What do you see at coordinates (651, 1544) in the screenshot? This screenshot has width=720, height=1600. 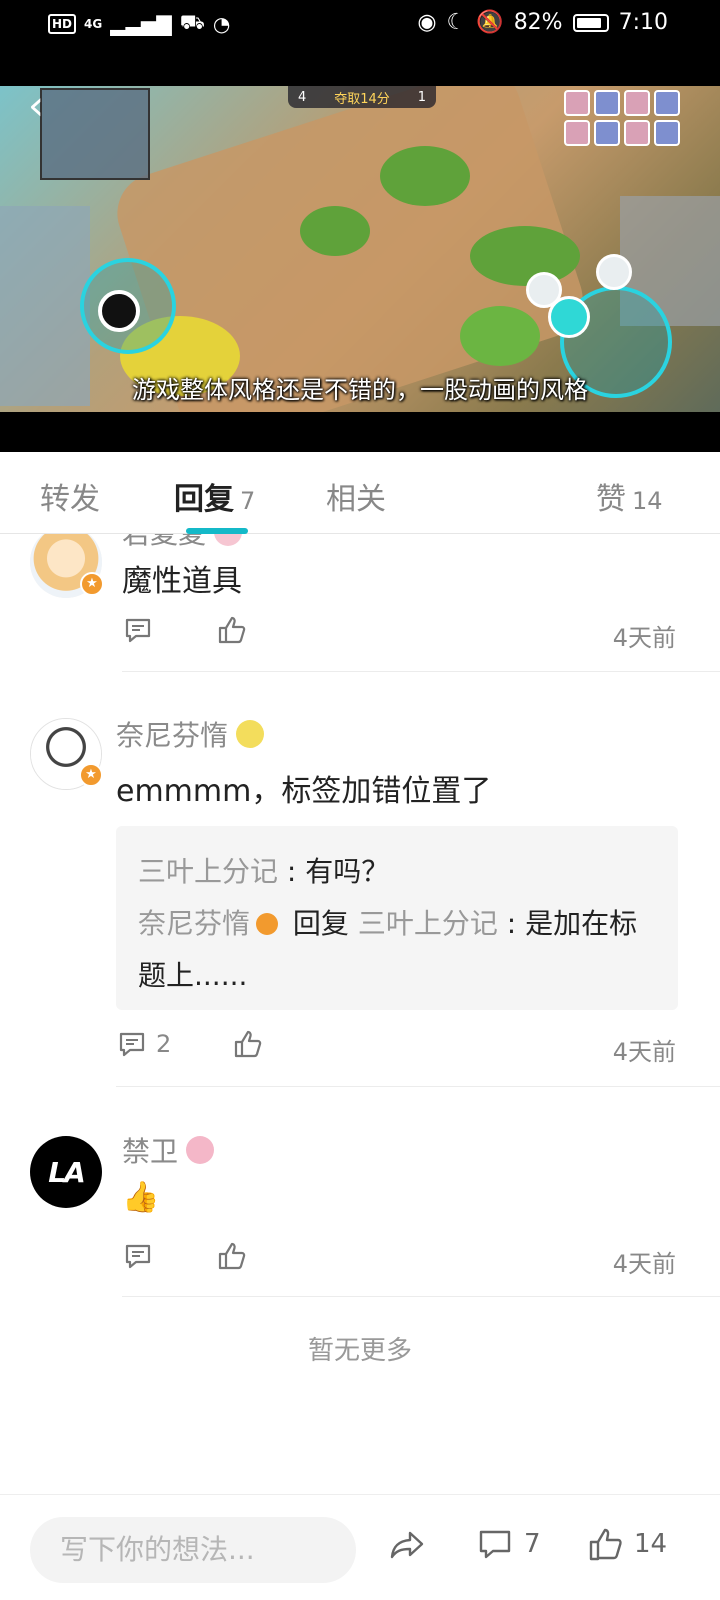 I see `like-count: 14` at bounding box center [651, 1544].